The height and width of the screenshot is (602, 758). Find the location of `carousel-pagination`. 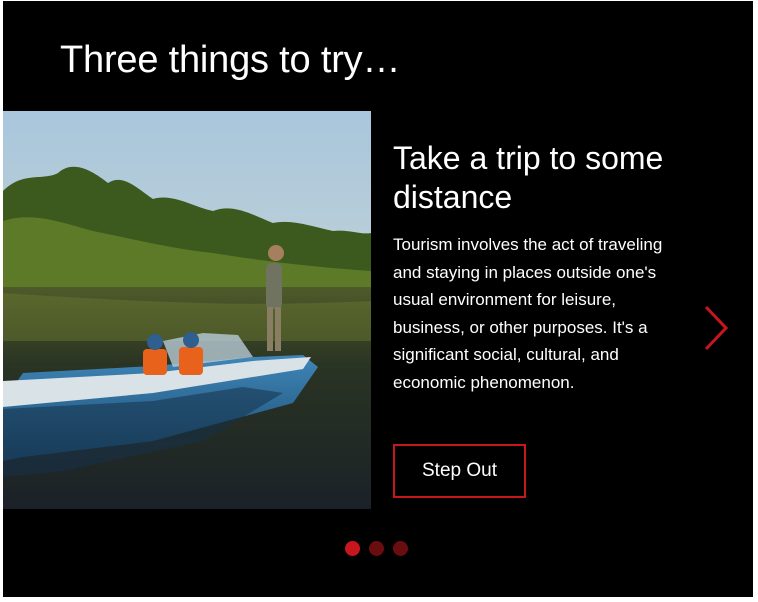

carousel-pagination is located at coordinates (376, 549).